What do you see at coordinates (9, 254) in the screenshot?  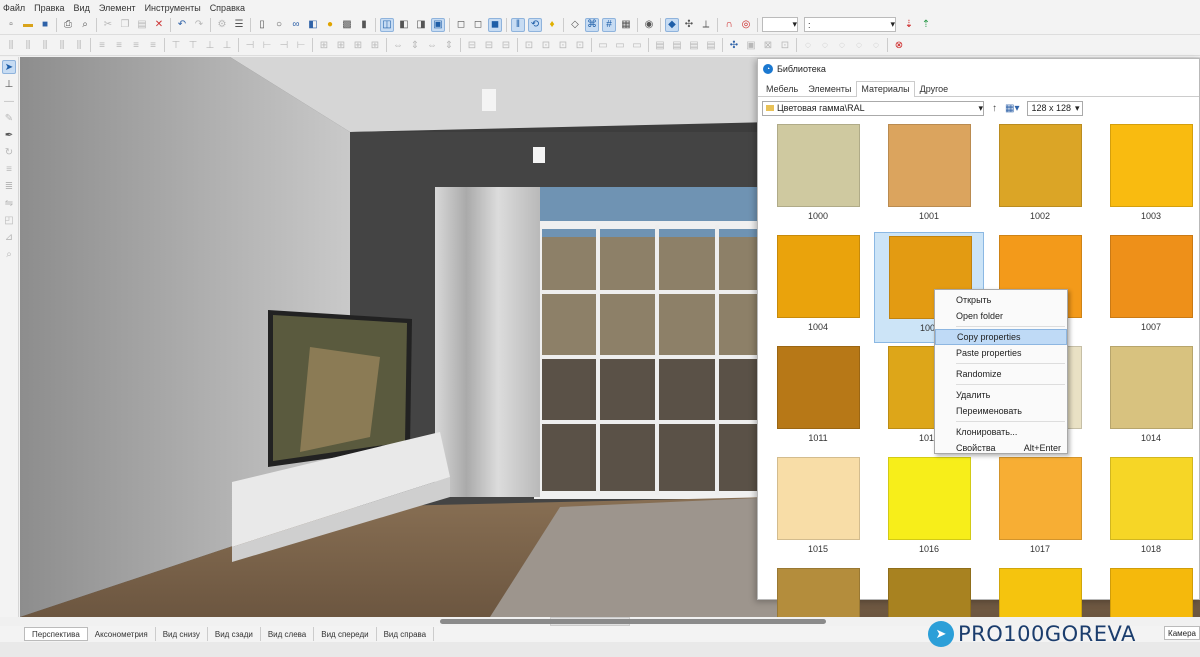 I see `zoom-tool-icon: ⌕` at bounding box center [9, 254].